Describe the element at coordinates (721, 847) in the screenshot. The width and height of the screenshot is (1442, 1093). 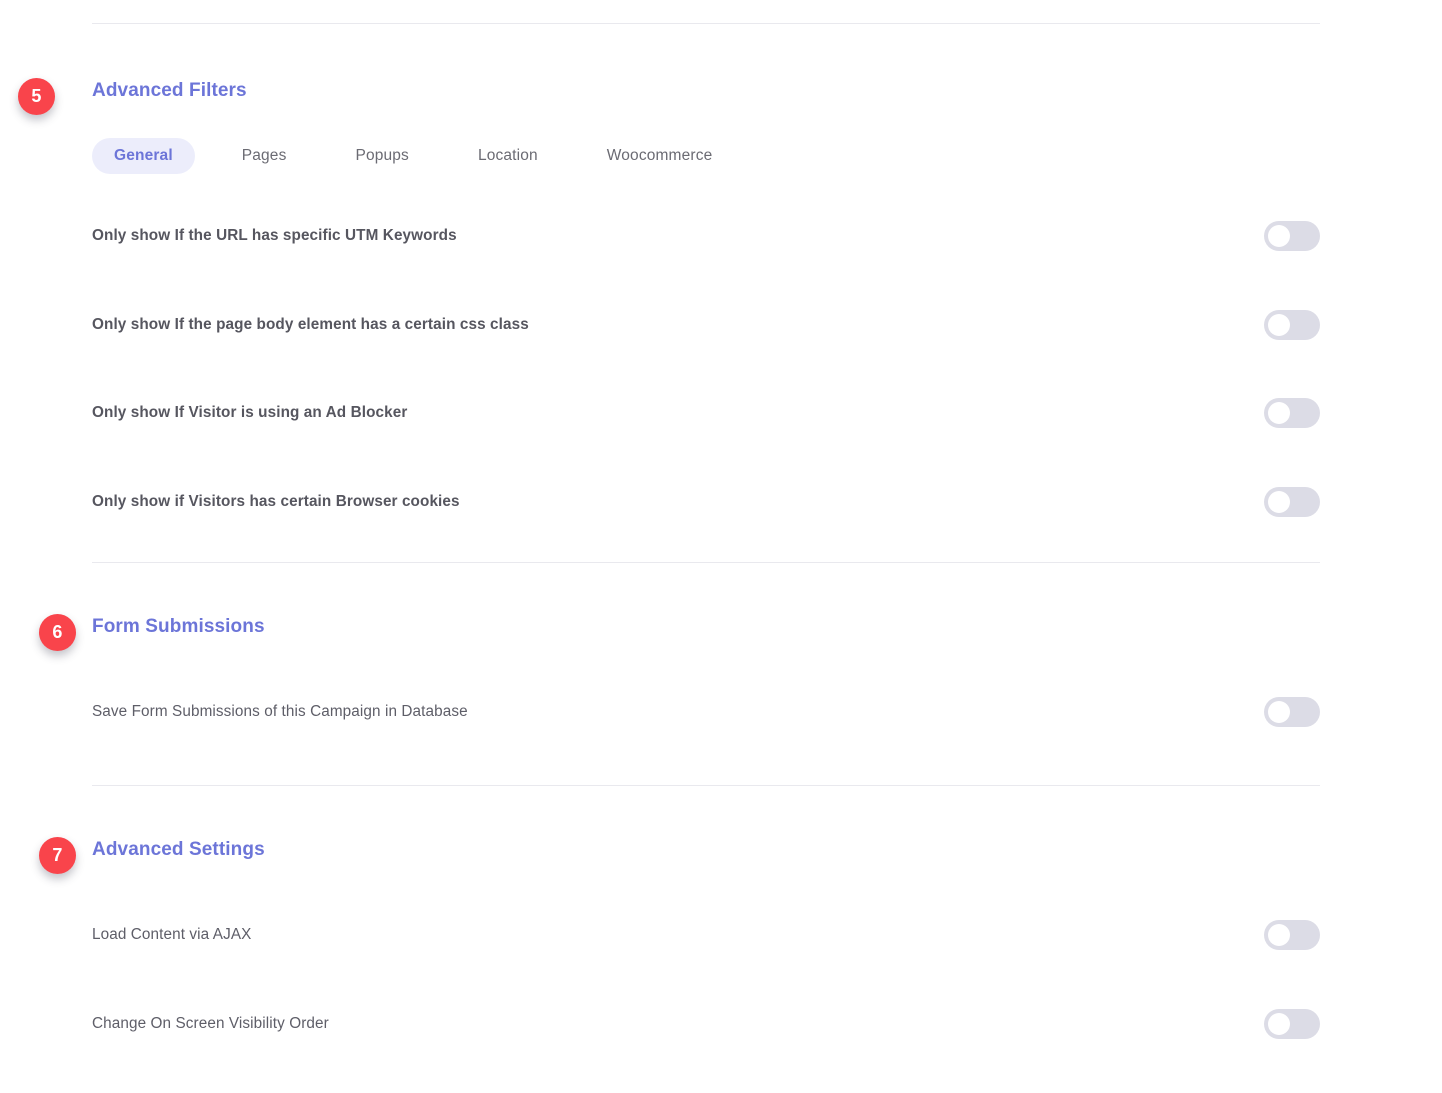
I see `section-header-advanced-settings: 7 Advanced Settings` at that location.